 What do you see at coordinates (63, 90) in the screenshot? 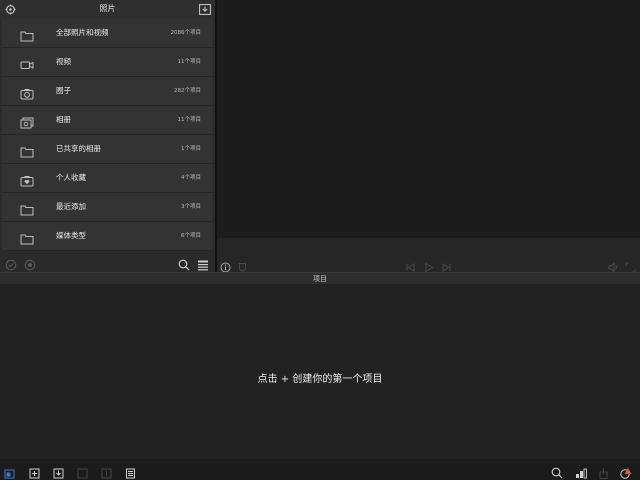
I see `album-label: 圈子` at bounding box center [63, 90].